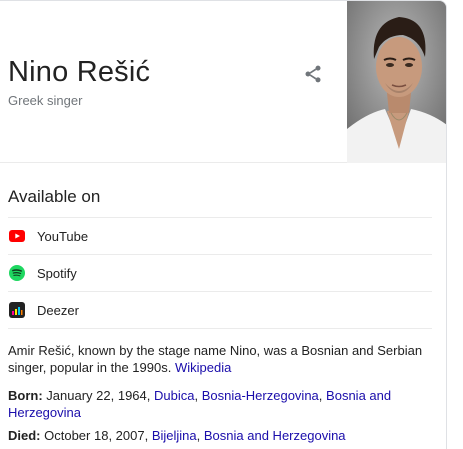  Describe the element at coordinates (63, 236) in the screenshot. I see `provider-label: YouTube` at that location.